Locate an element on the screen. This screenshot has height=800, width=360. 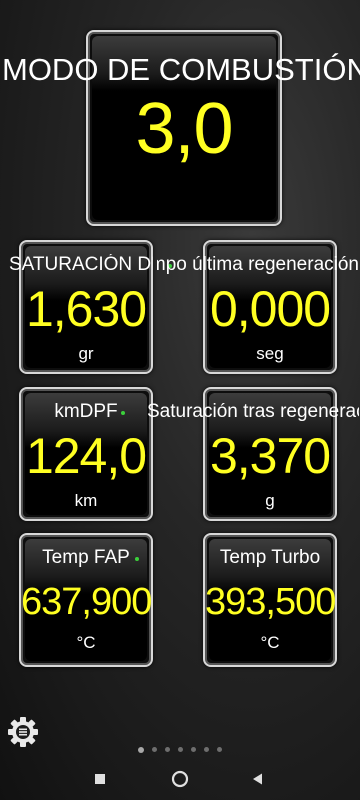
recent-apps-button is located at coordinates (100, 779).